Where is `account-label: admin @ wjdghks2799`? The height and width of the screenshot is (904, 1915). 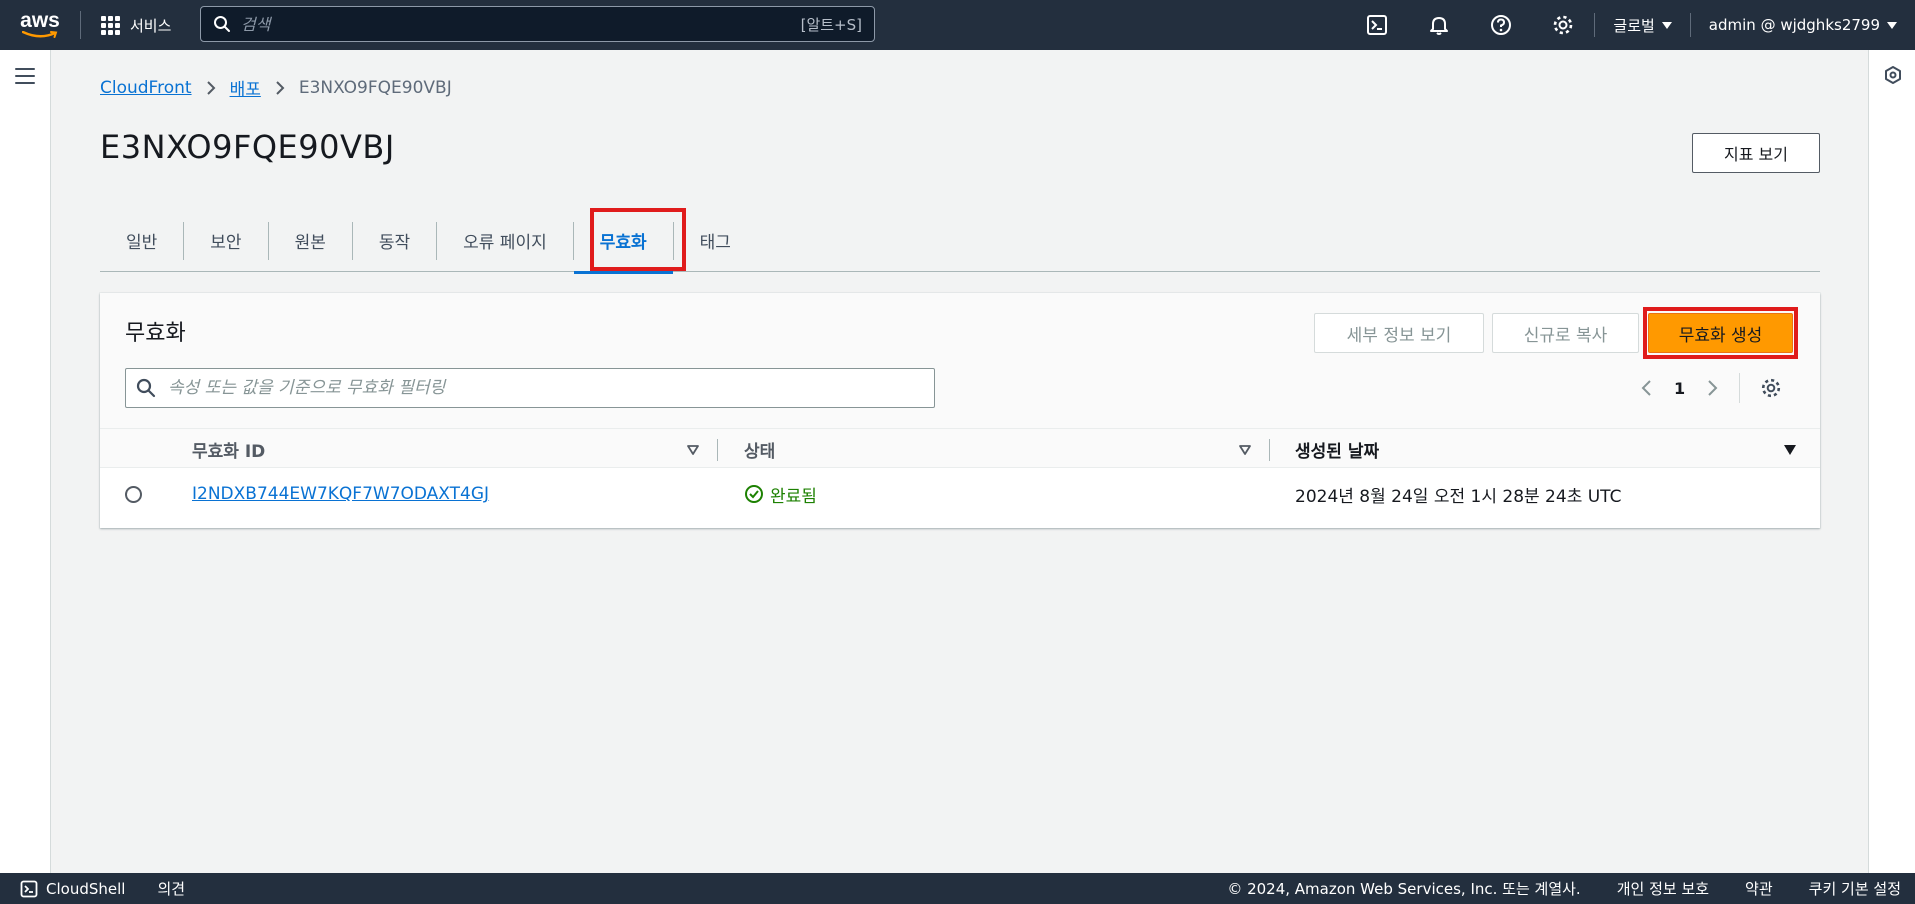 account-label: admin @ wjdghks2799 is located at coordinates (1794, 25).